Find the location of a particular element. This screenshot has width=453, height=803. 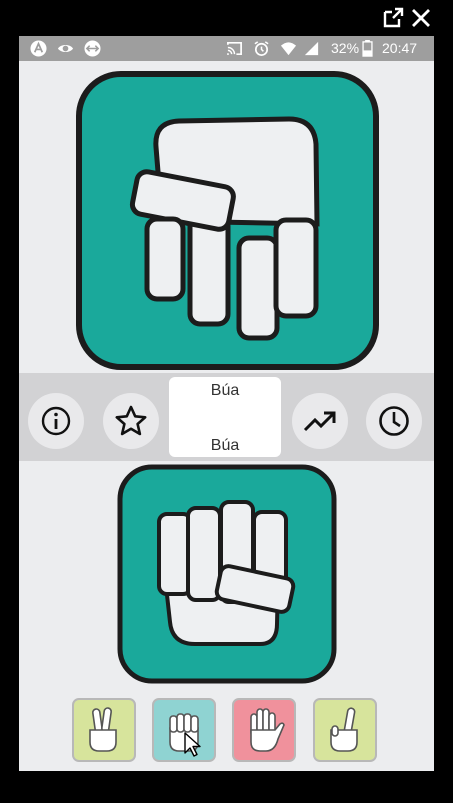

action-toolbar: Búa Búa is located at coordinates (226, 417).